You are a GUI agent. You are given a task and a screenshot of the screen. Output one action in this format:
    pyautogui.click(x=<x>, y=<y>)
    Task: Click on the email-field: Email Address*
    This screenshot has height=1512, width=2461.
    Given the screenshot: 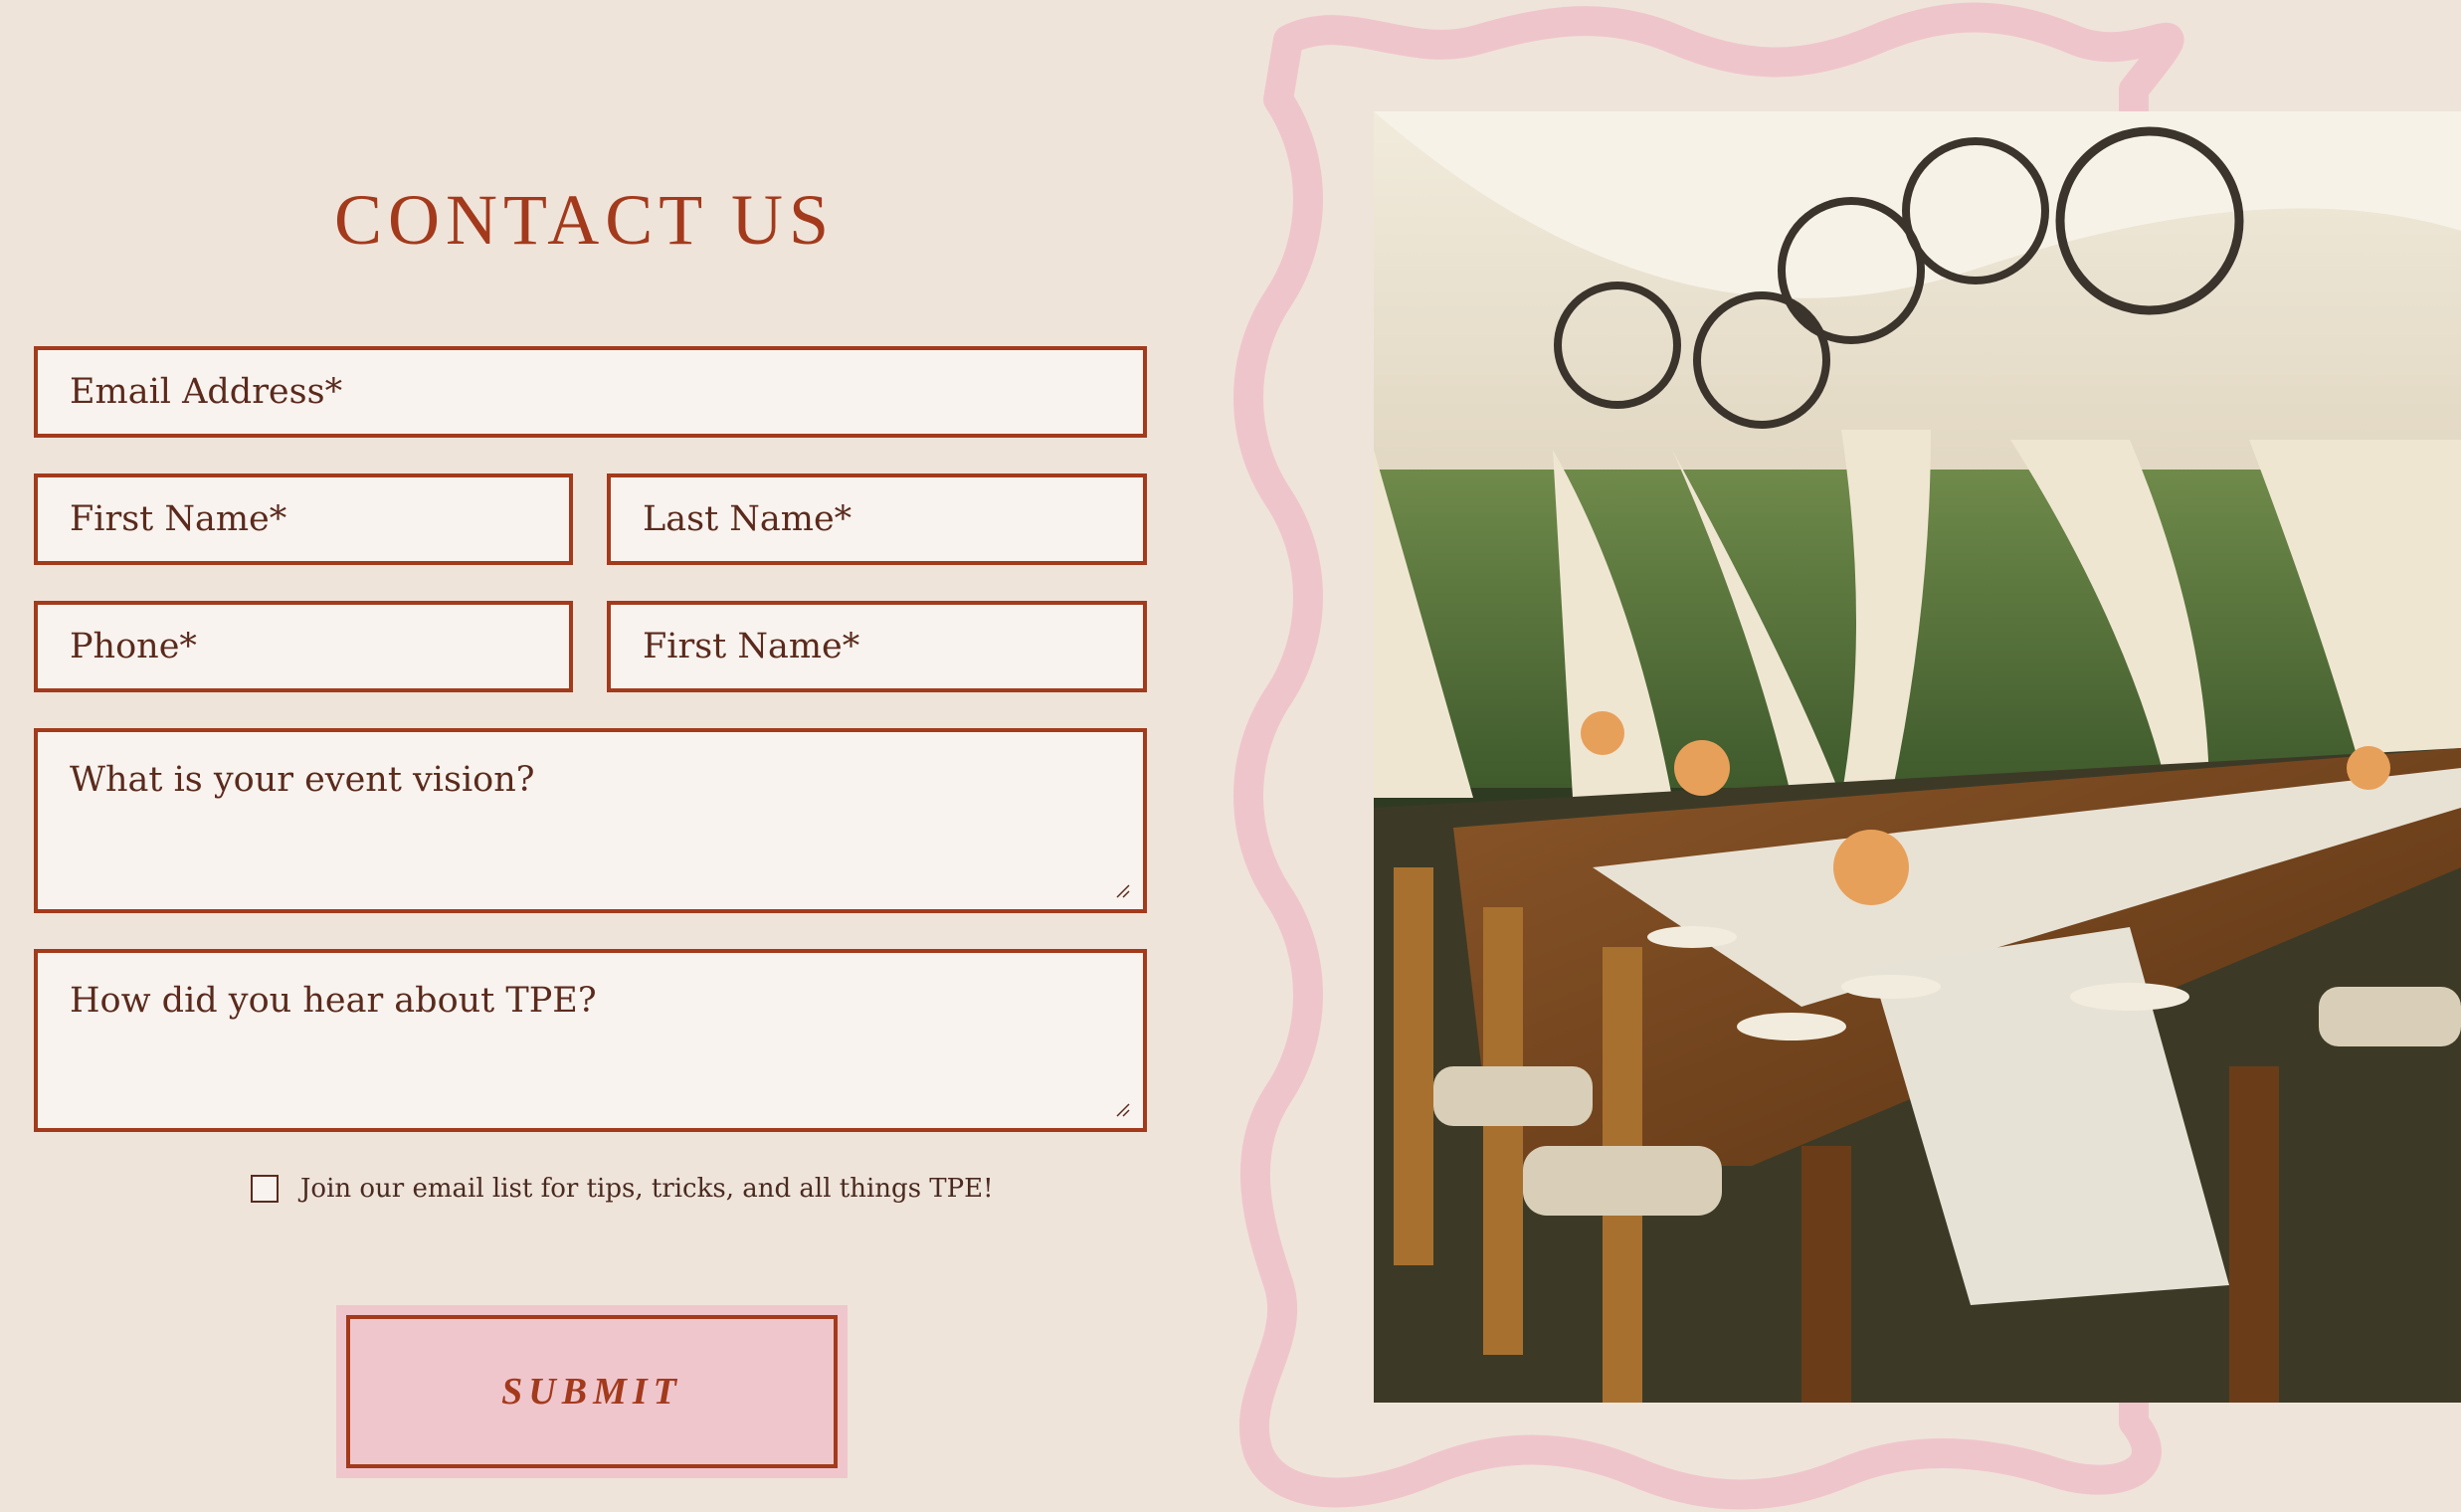 What is the action you would take?
    pyautogui.click(x=590, y=392)
    